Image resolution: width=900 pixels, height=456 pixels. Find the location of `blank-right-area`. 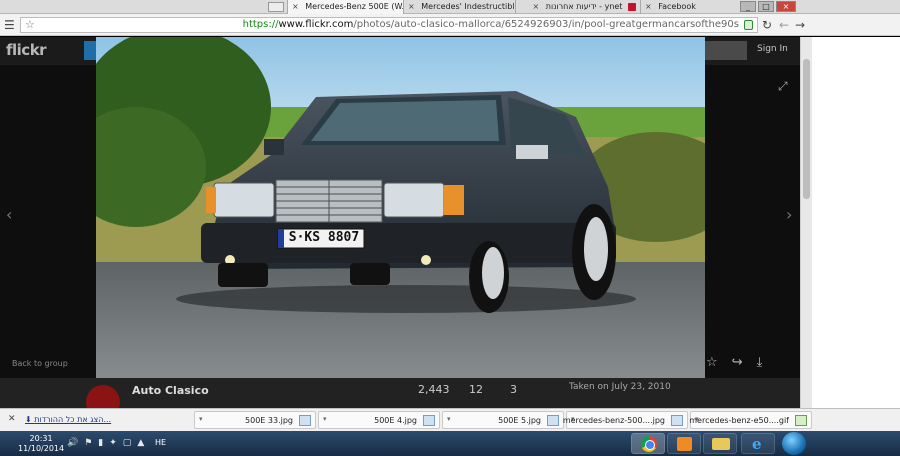

blank-right-area is located at coordinates (856, 222).